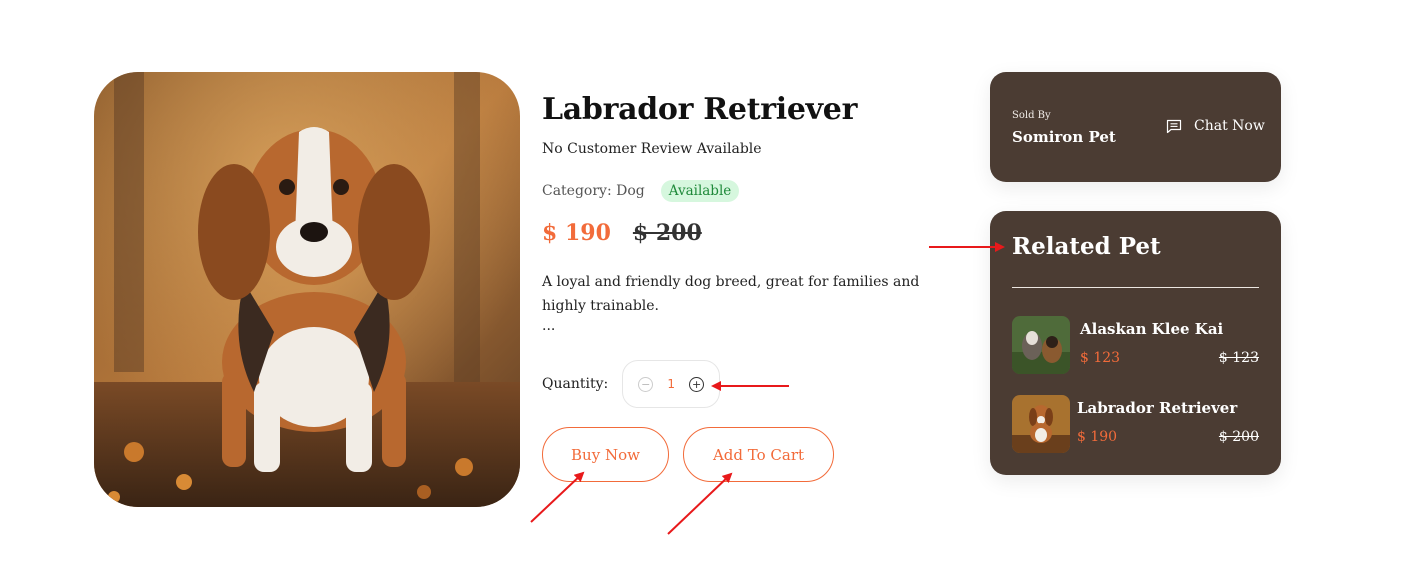 Image resolution: width=1422 pixels, height=561 pixels. Describe the element at coordinates (1135, 127) in the screenshot. I see `seller-panel: Sold By Somiron Pet Chat Now` at that location.